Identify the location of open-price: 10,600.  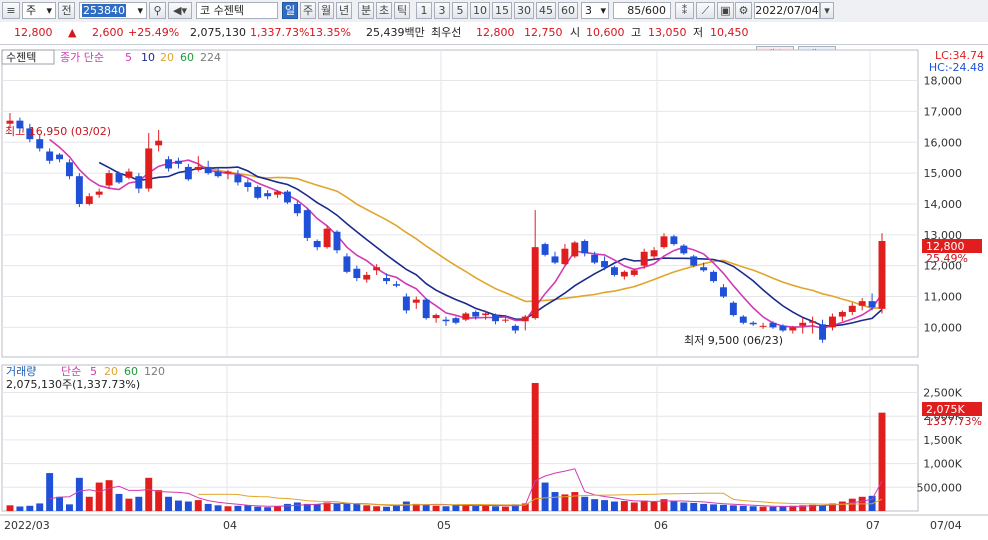
(605, 32).